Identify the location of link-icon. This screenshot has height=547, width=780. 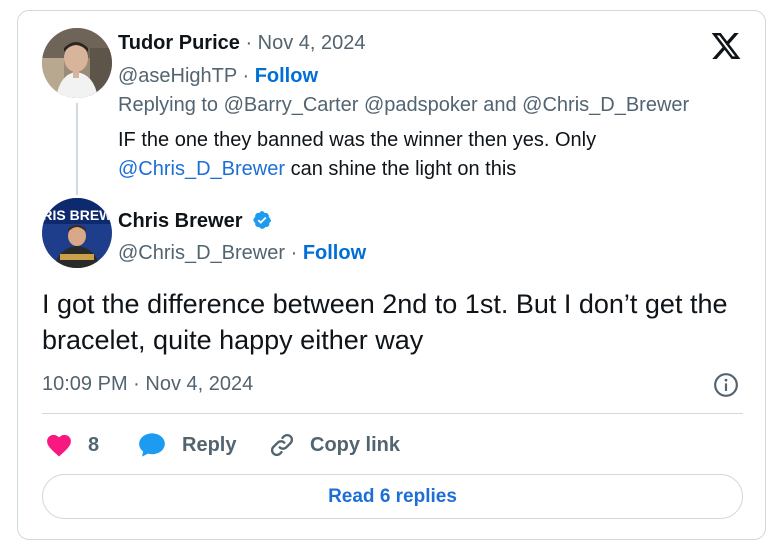
(282, 445).